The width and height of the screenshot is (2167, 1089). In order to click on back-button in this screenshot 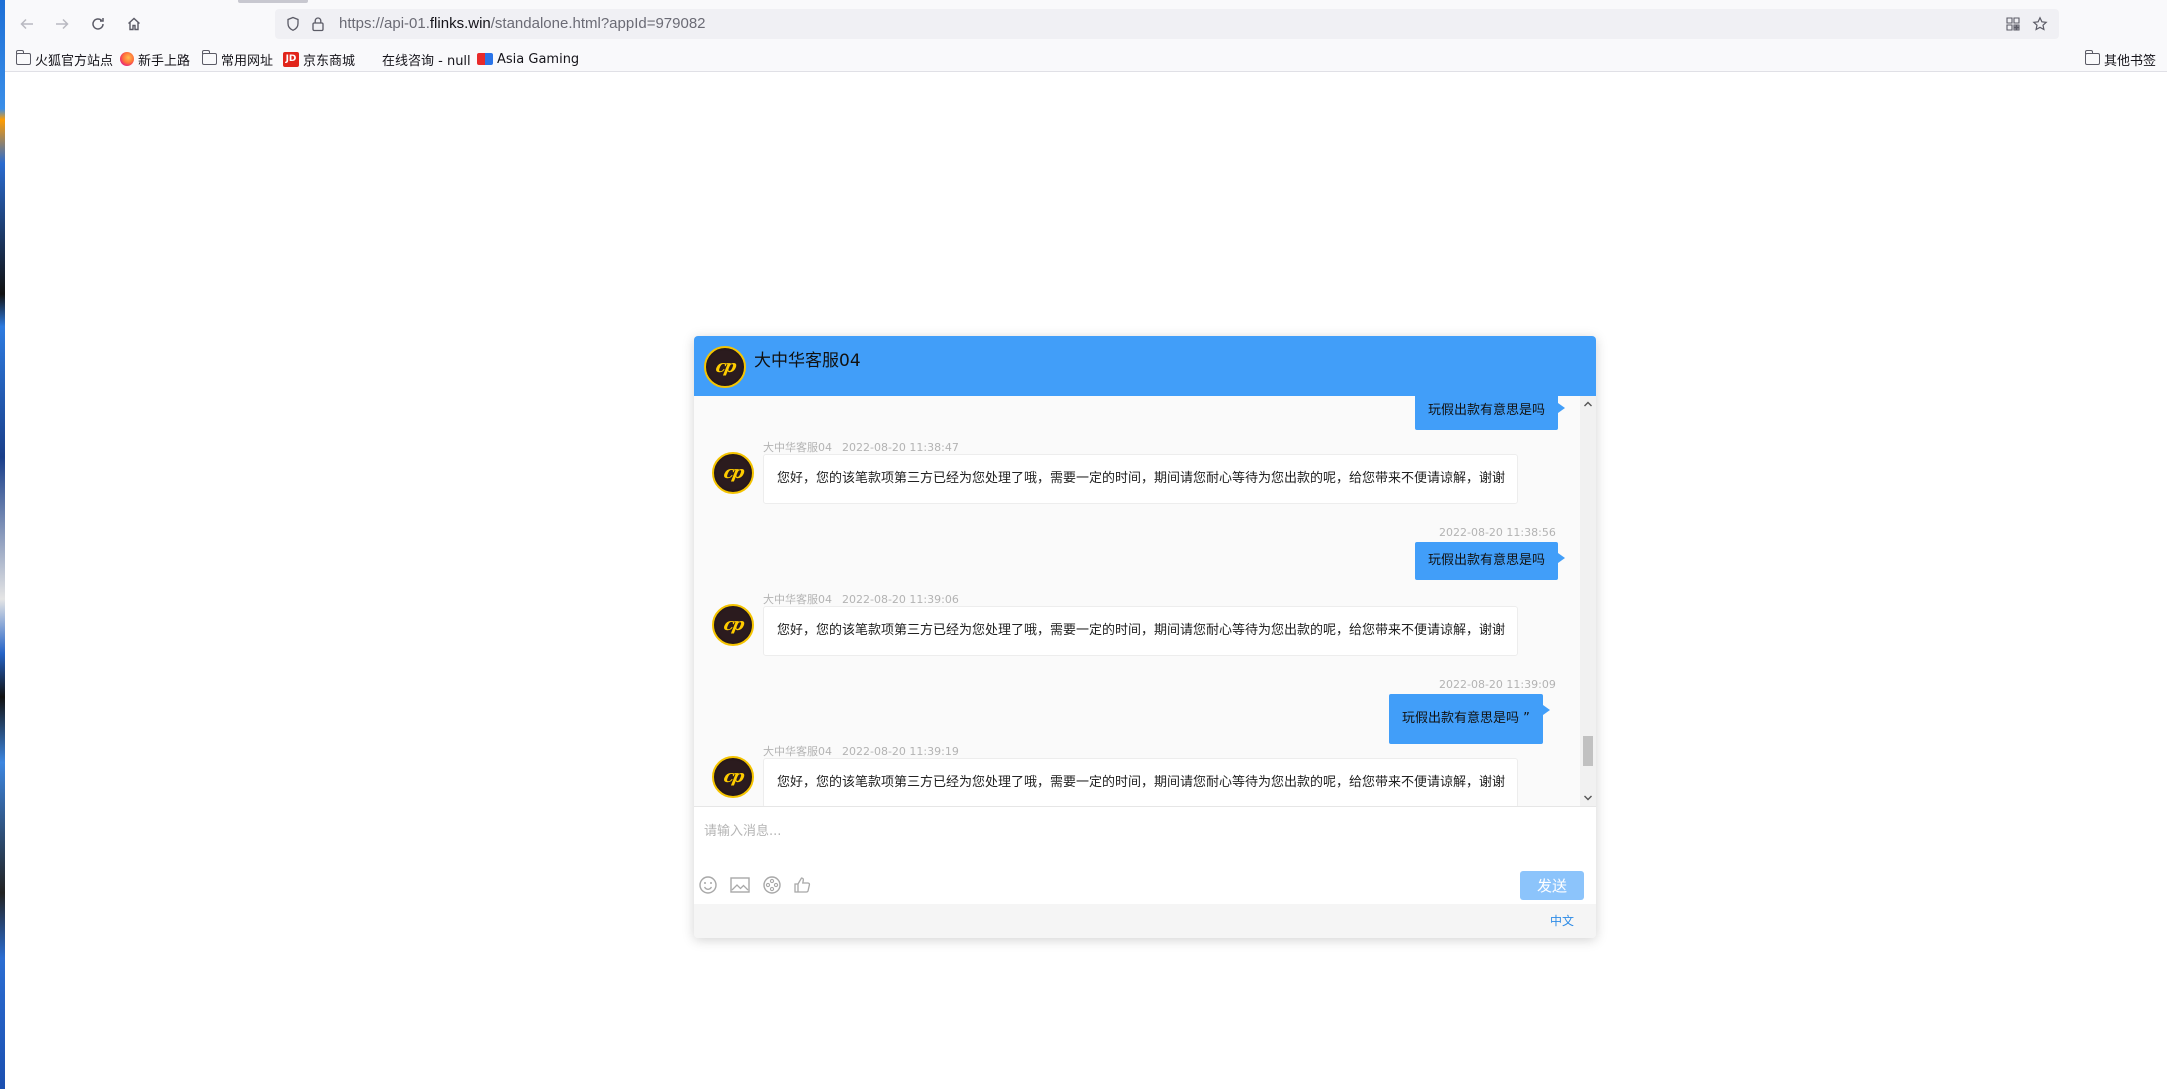, I will do `click(27, 24)`.